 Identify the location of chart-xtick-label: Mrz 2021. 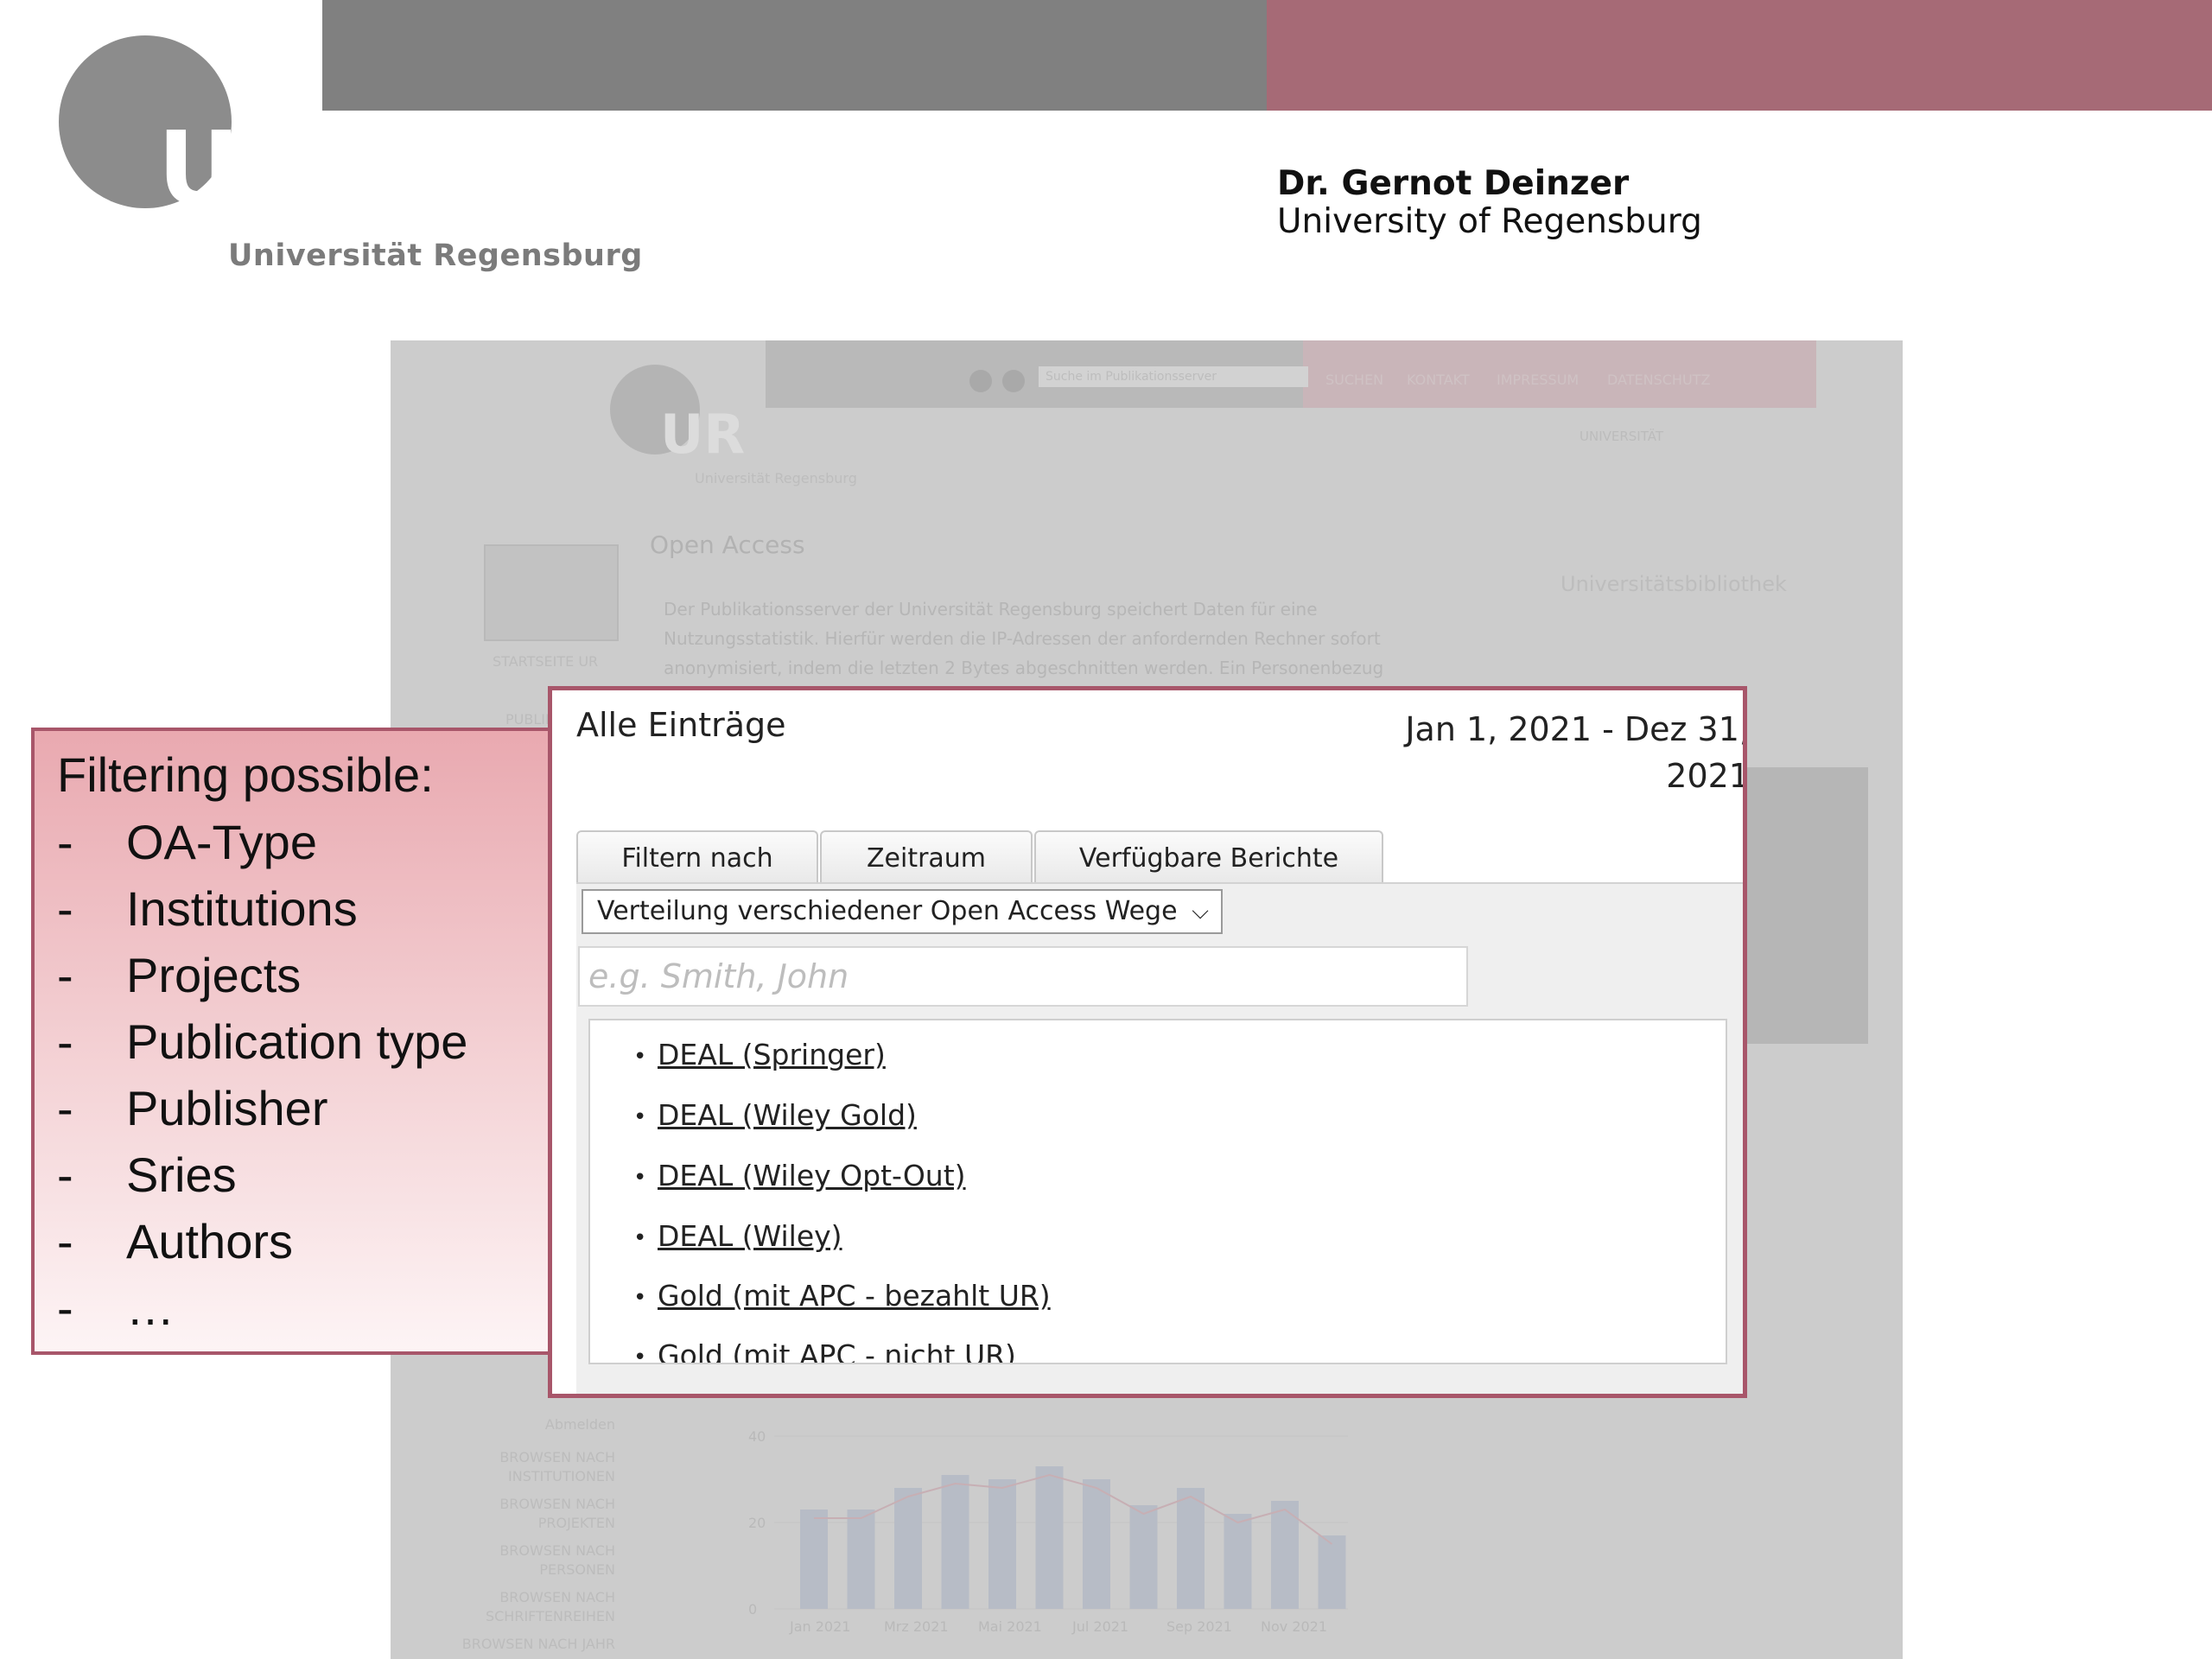
(916, 1626).